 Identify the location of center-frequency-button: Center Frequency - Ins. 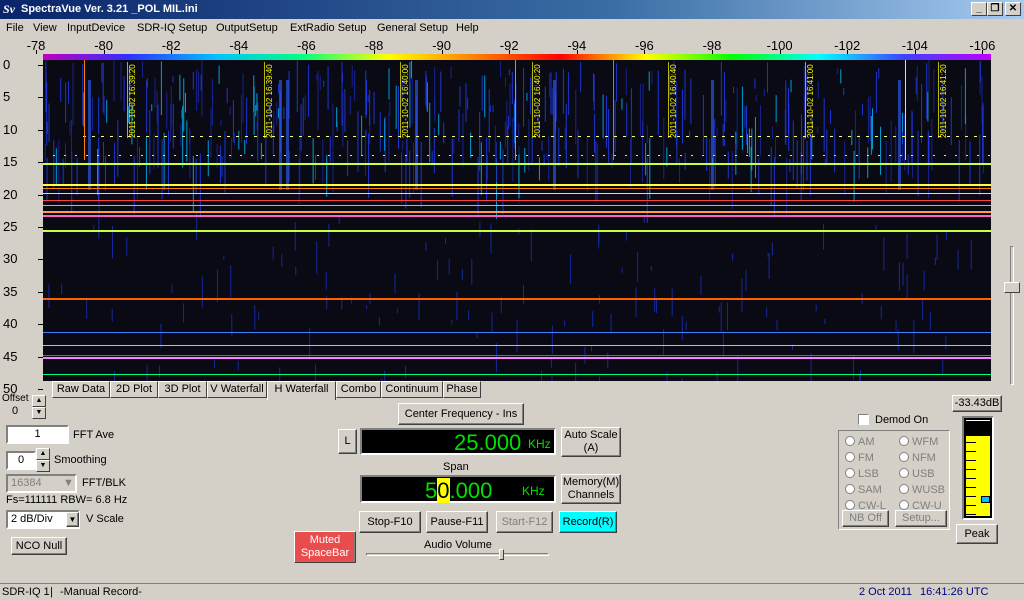
(461, 414).